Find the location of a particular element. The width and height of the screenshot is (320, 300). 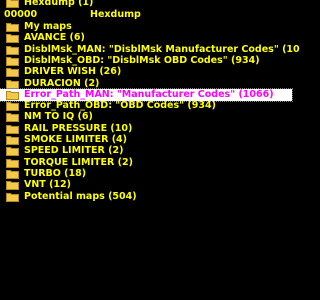

tree-item-error-path-obd-obd-codes-934: Error_Path_OBD: "OBD Codes" (934) is located at coordinates (146, 106).